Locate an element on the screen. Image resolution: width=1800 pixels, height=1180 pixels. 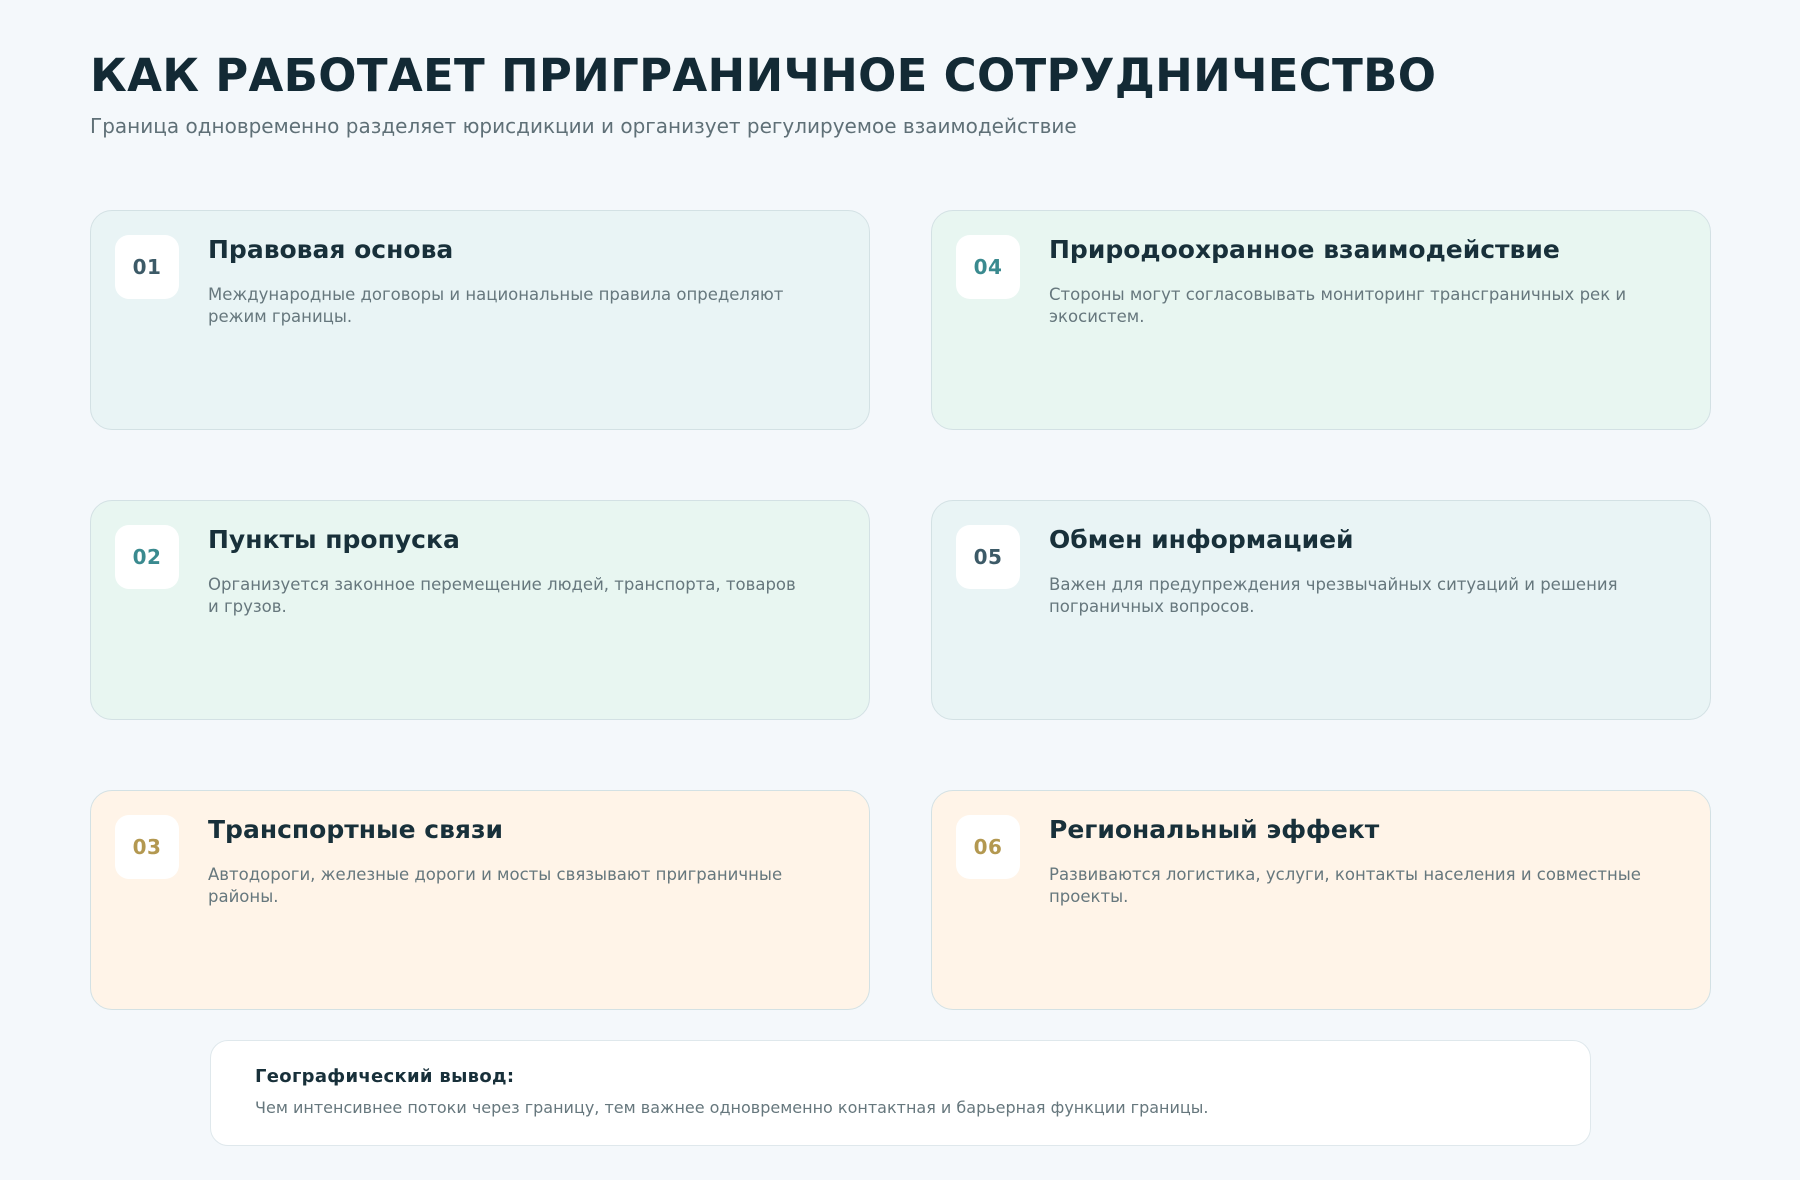
card-number-badge: 03 is located at coordinates (147, 847).